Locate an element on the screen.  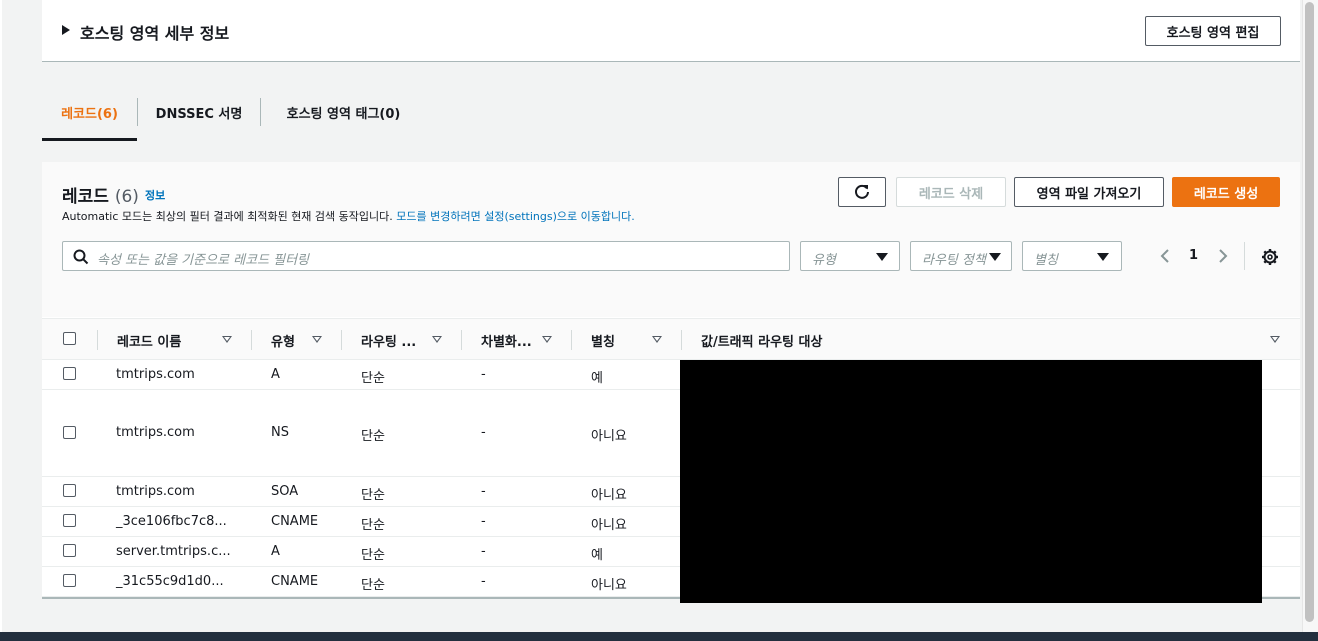
refresh-button is located at coordinates (862, 192).